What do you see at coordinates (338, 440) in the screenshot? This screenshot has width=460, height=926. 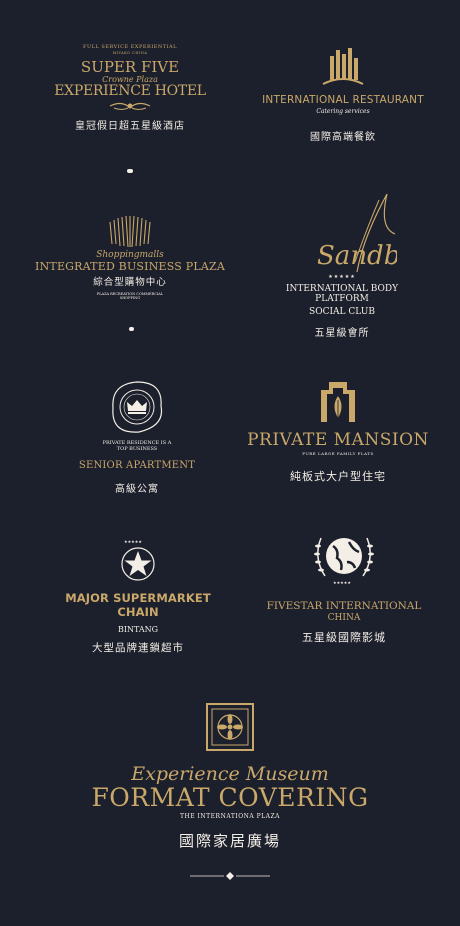 I see `mansion-title: PRIVATE MANSION` at bounding box center [338, 440].